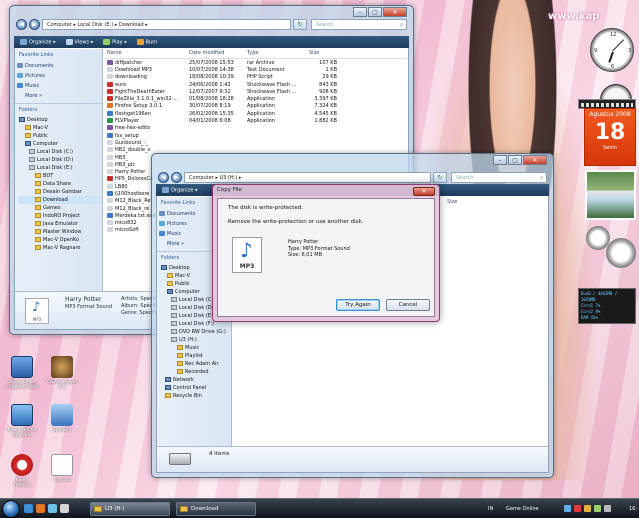  Describe the element at coordinates (490, 508) in the screenshot. I see `language-indicator: IN` at that location.